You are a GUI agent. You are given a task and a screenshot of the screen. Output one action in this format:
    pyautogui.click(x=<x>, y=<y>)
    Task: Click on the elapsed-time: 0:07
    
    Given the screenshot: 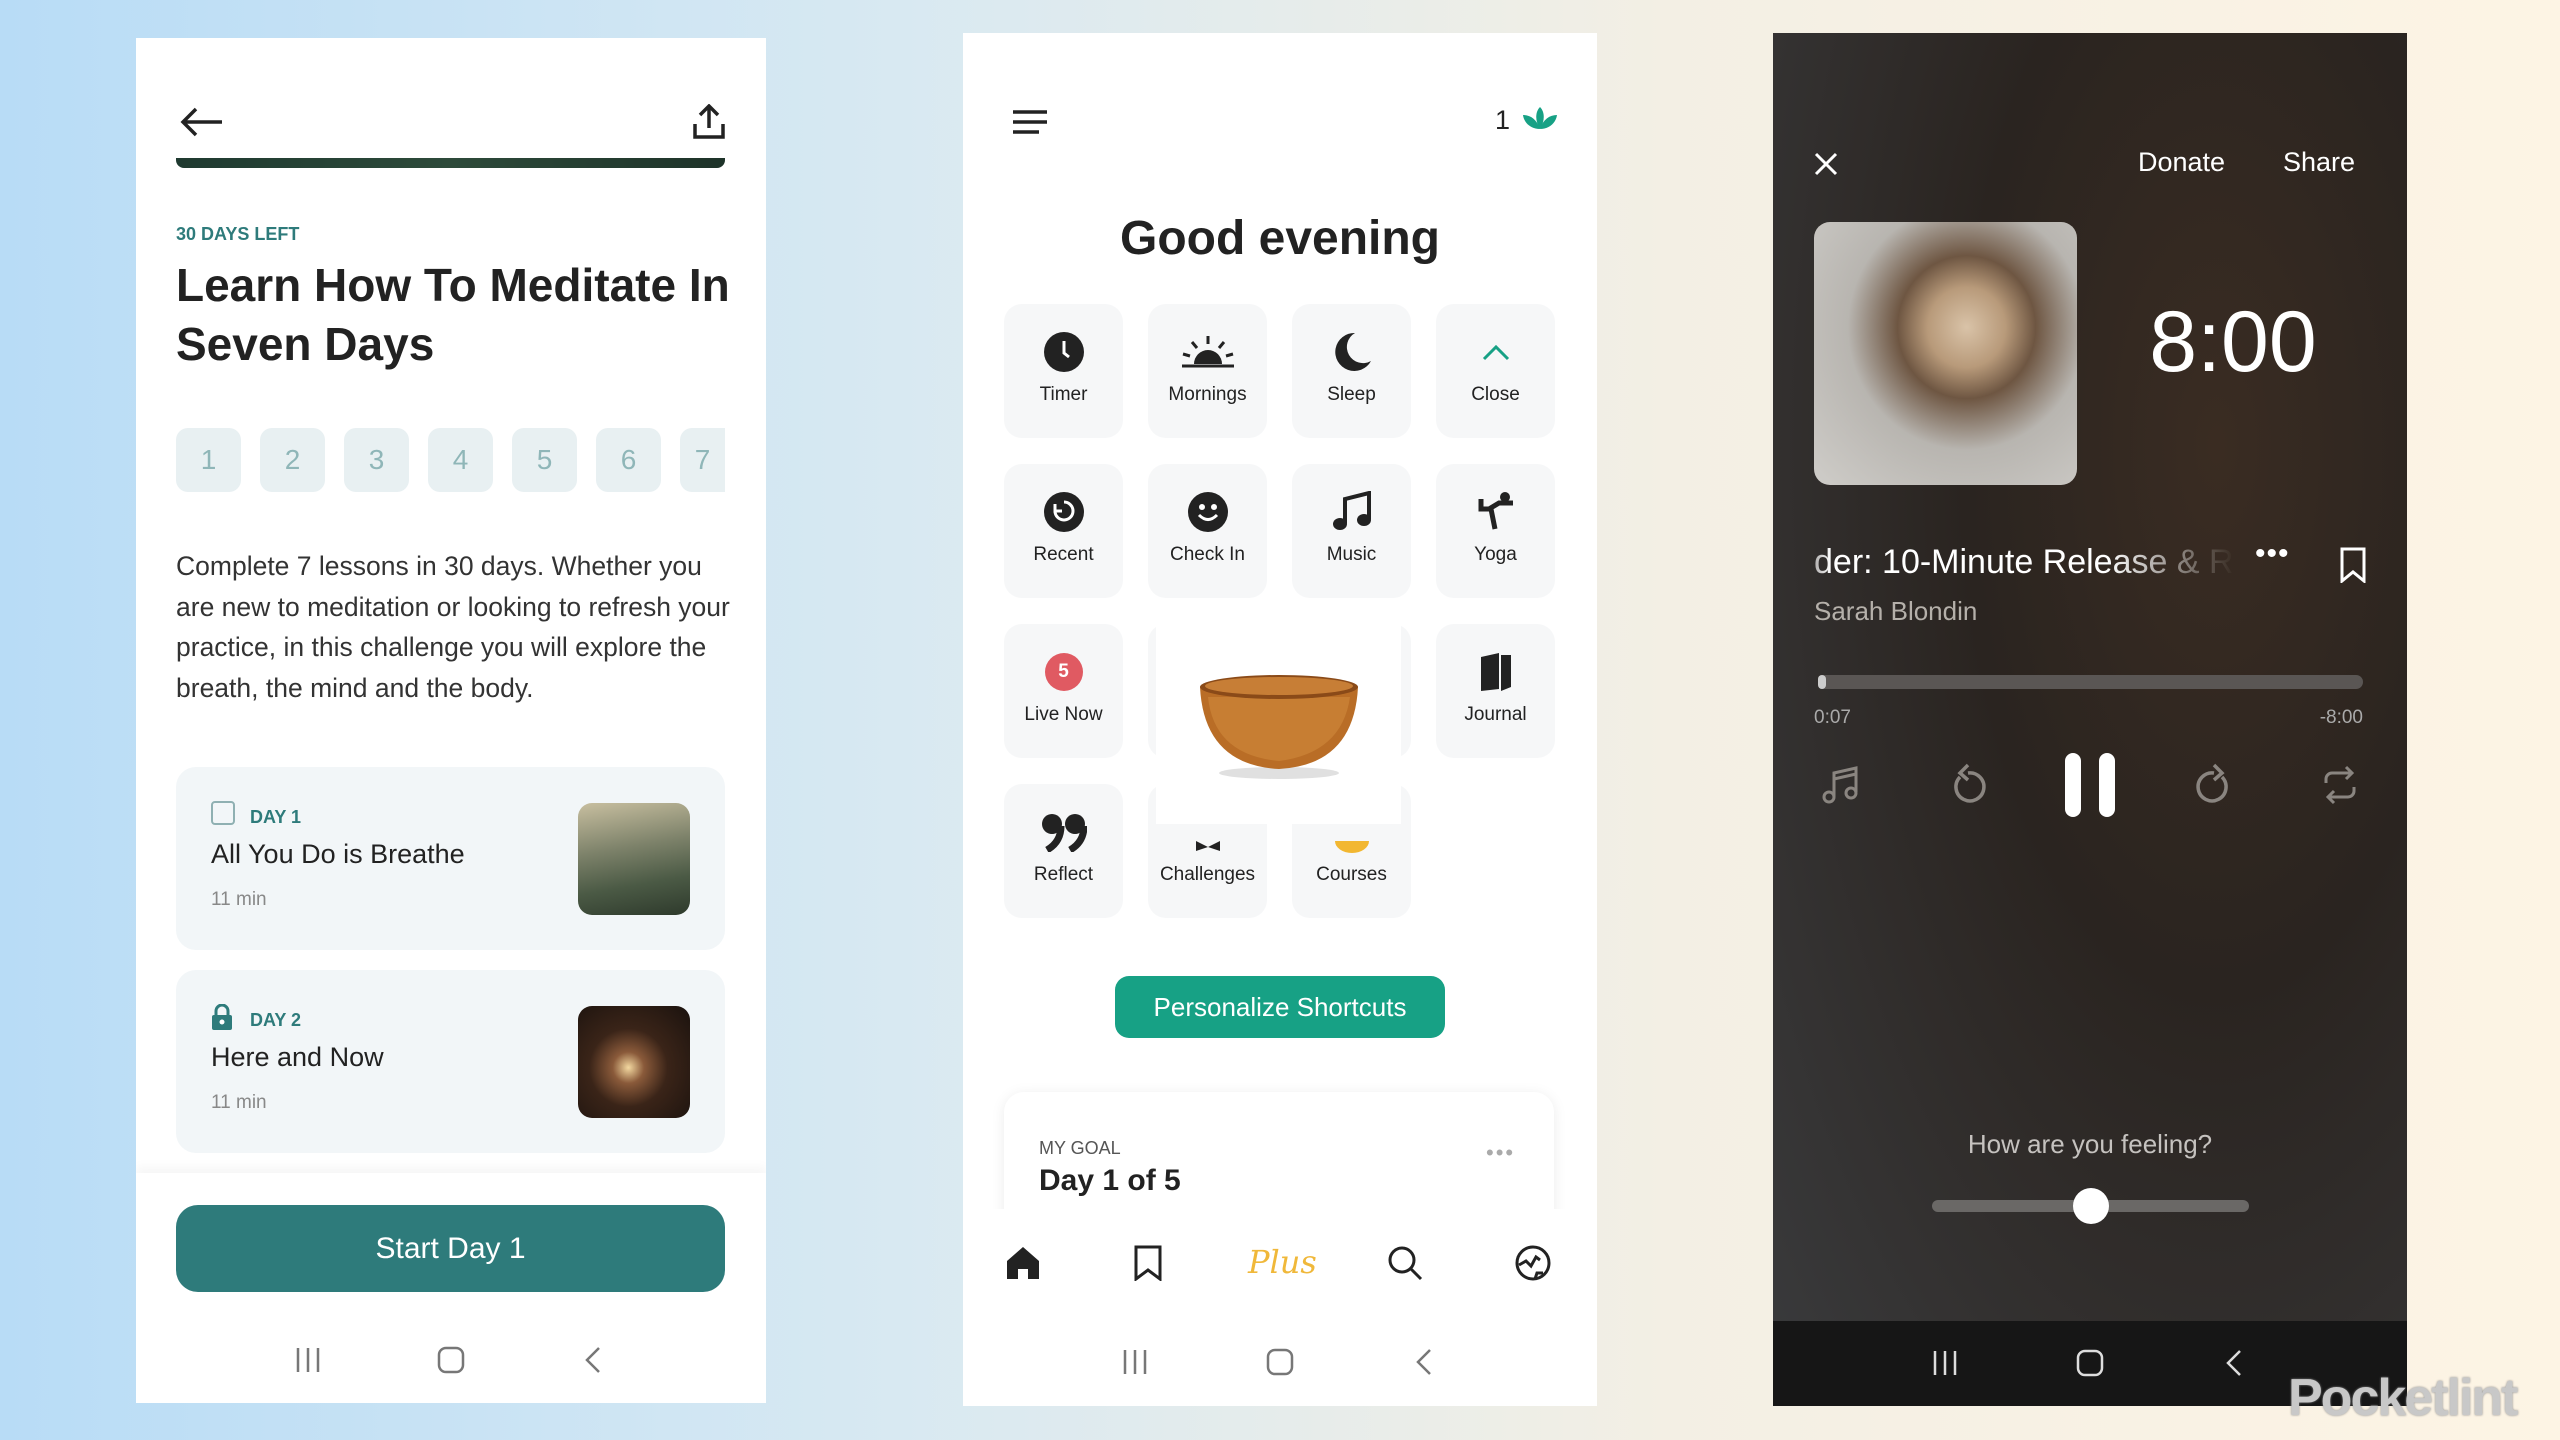 What is the action you would take?
    pyautogui.click(x=1832, y=717)
    